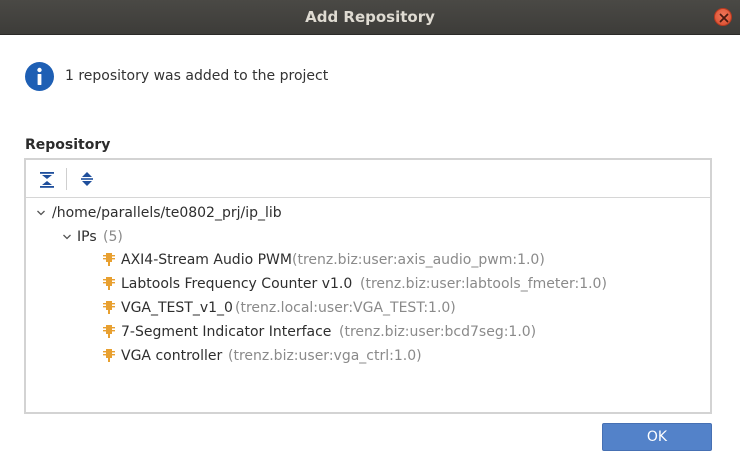 The image size is (740, 474). Describe the element at coordinates (483, 284) in the screenshot. I see `ip-vlnv: (trenz.biz:user:labtools_fmeter:1.0)` at that location.